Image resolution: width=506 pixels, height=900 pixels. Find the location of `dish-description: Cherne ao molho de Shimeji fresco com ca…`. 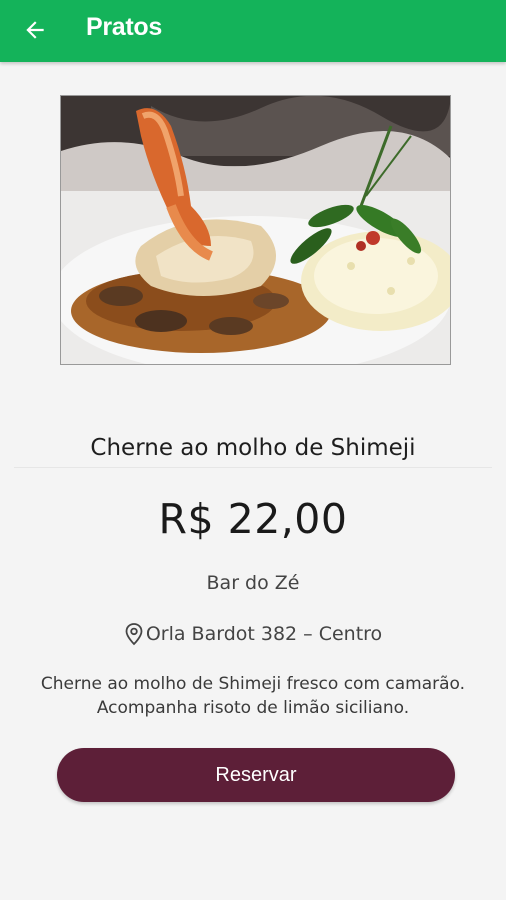

dish-description: Cherne ao molho de Shimeji fresco com ca… is located at coordinates (253, 696).